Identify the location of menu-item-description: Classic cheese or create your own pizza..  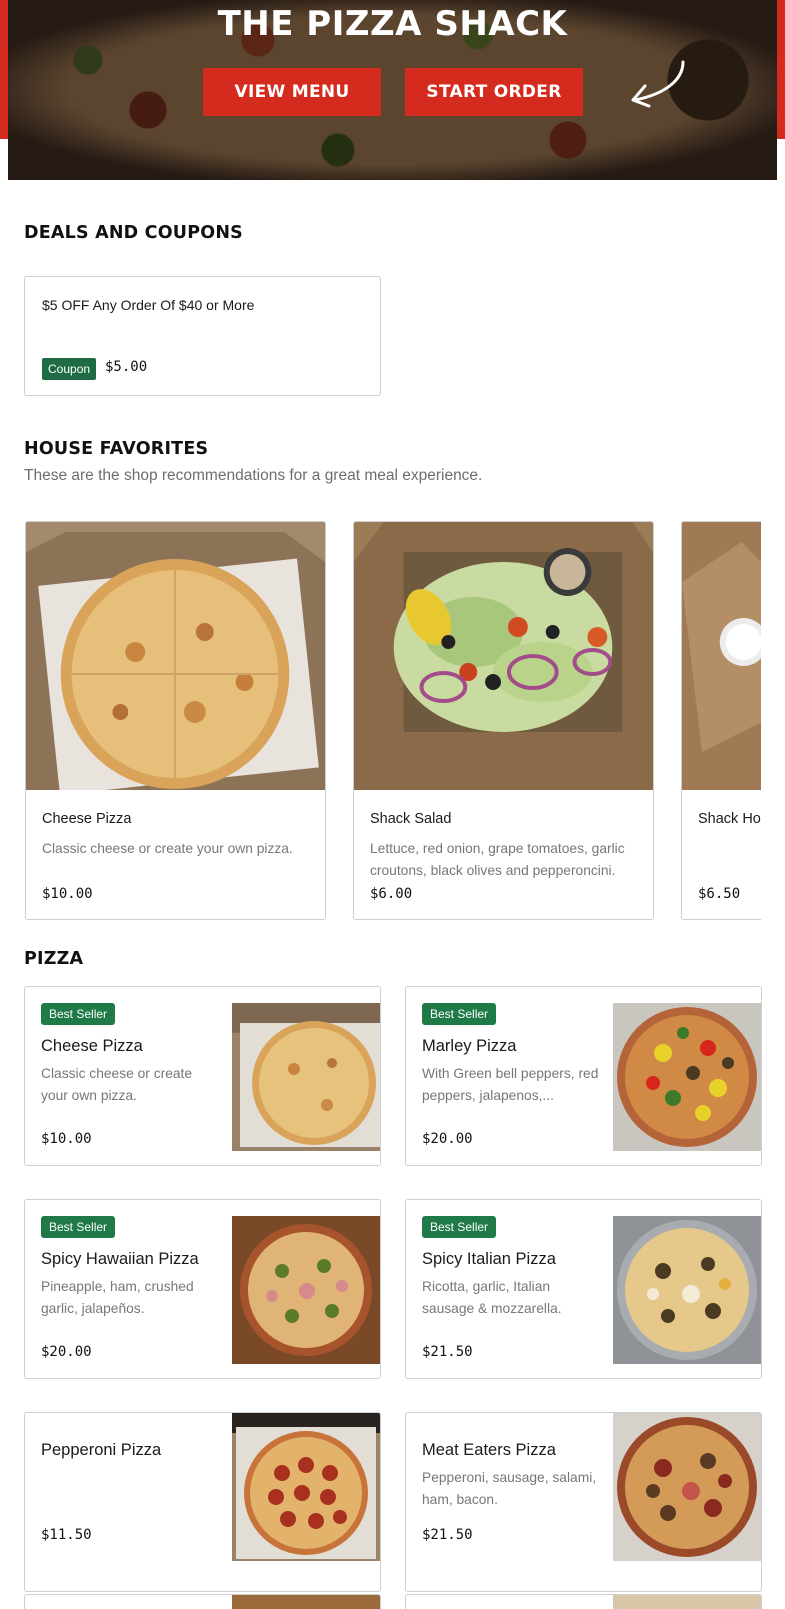
(117, 1084).